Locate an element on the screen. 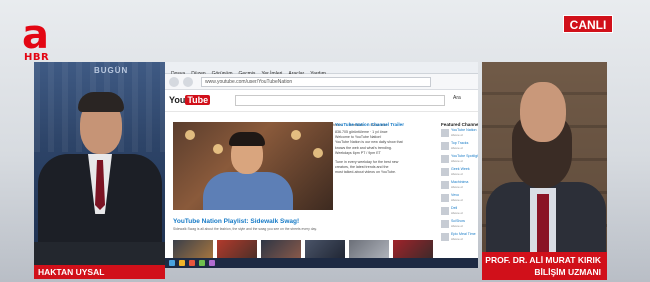  guest-title: BİLİŞİM UZMANI is located at coordinates (567, 272).